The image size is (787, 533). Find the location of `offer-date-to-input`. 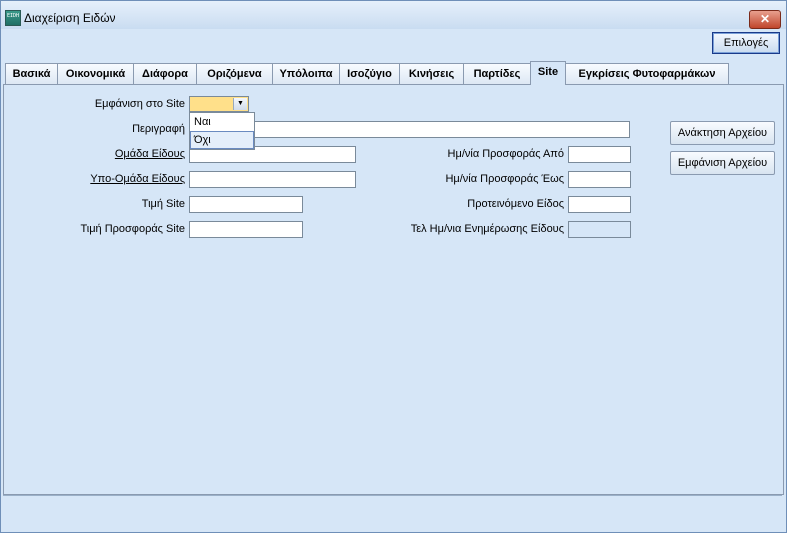

offer-date-to-input is located at coordinates (599, 179).